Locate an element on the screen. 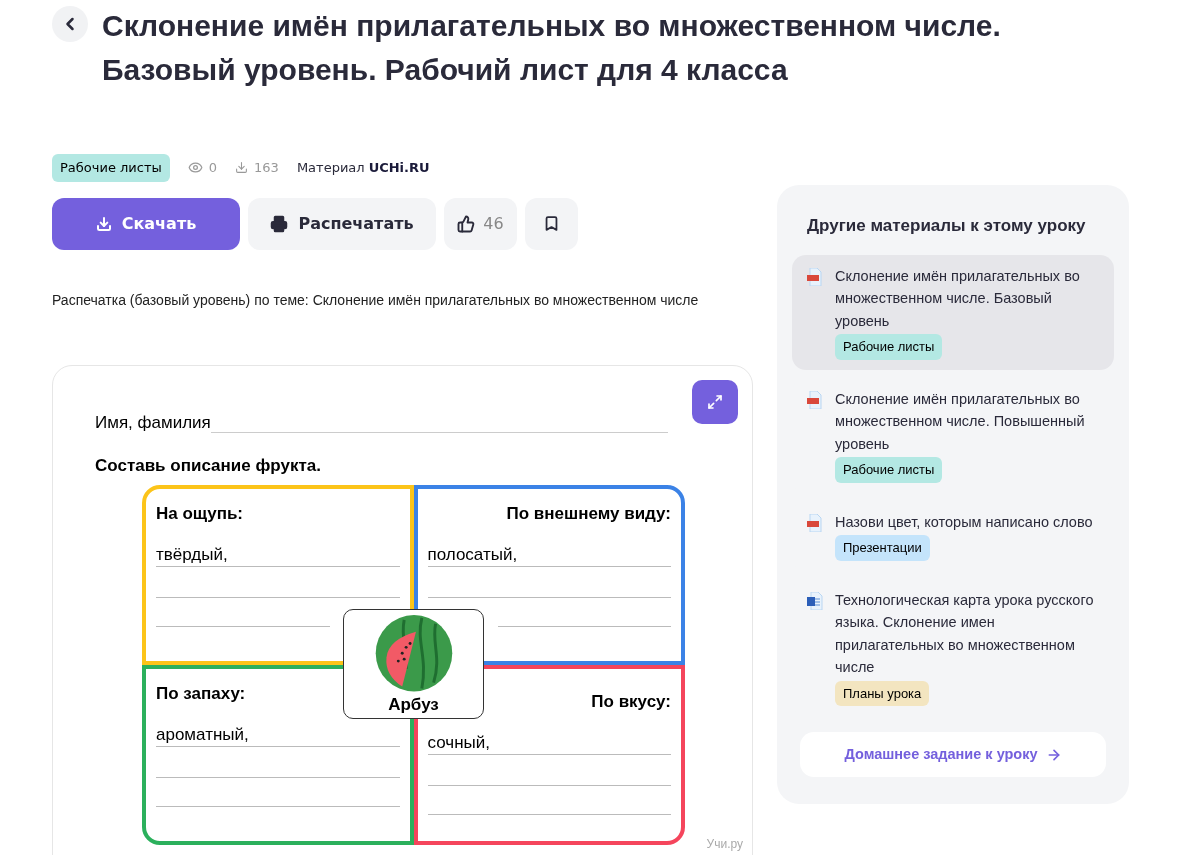 Image resolution: width=1181 pixels, height=855 pixels. material-tag: Планы урока is located at coordinates (882, 693).